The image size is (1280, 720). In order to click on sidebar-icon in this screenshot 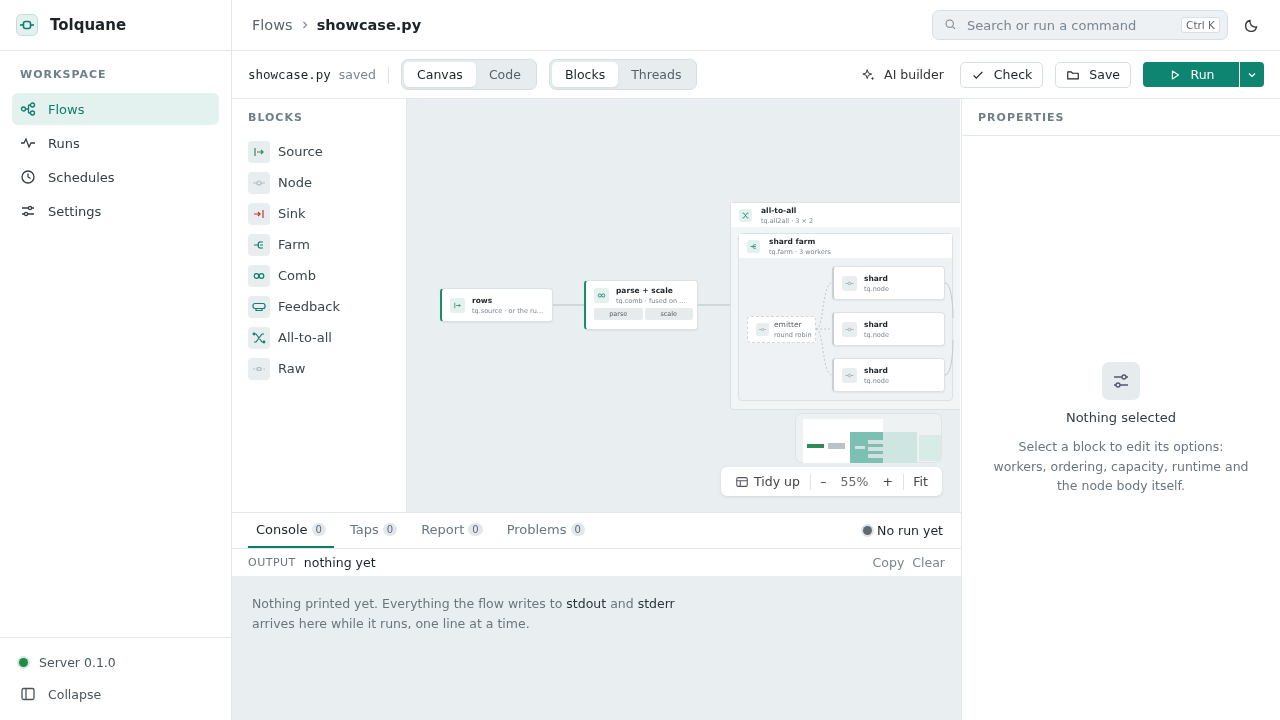, I will do `click(28, 694)`.